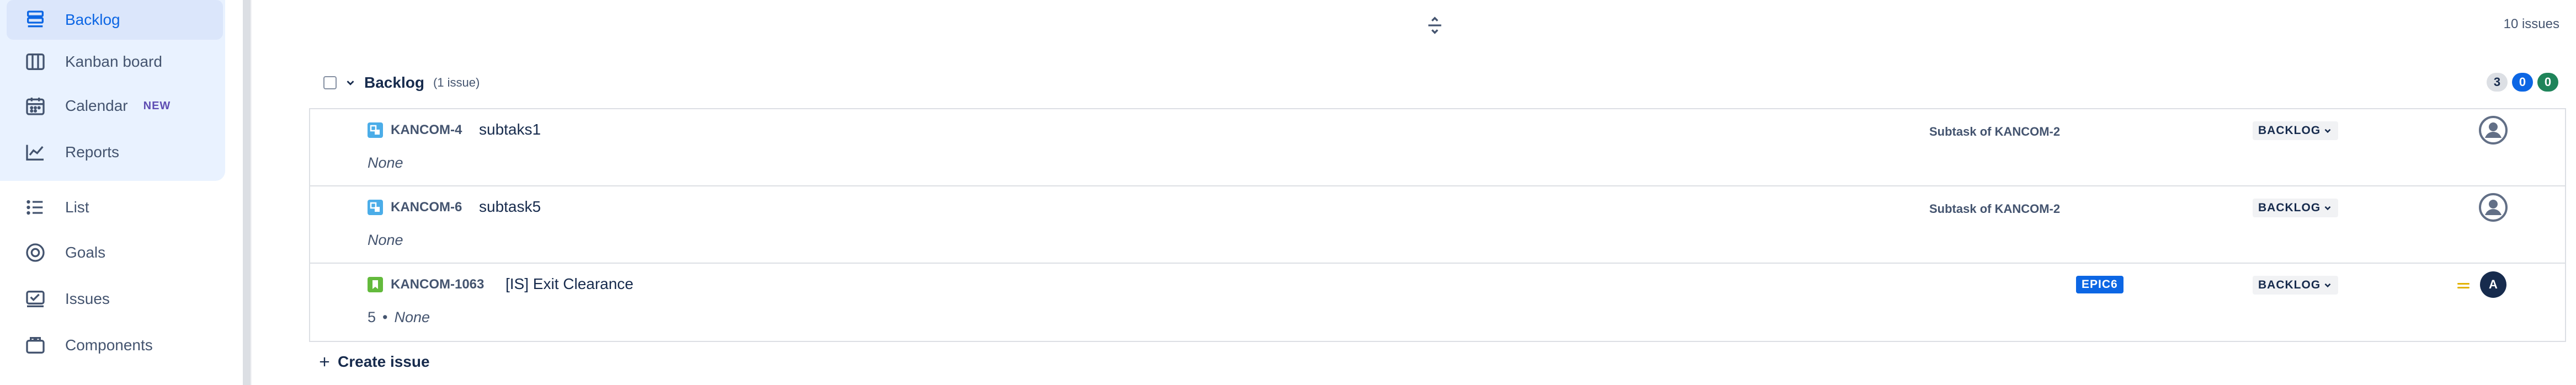 This screenshot has height=385, width=2576. What do you see at coordinates (510, 129) in the screenshot?
I see `issue-summary: subtaks1` at bounding box center [510, 129].